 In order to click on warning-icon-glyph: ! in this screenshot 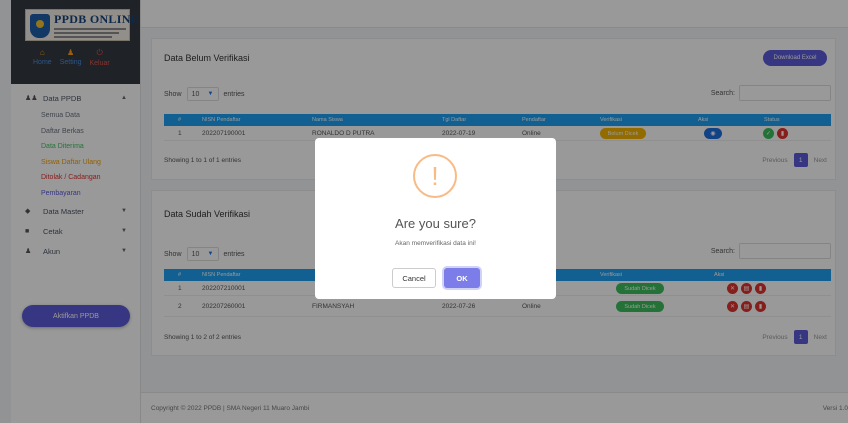, I will do `click(435, 175)`.